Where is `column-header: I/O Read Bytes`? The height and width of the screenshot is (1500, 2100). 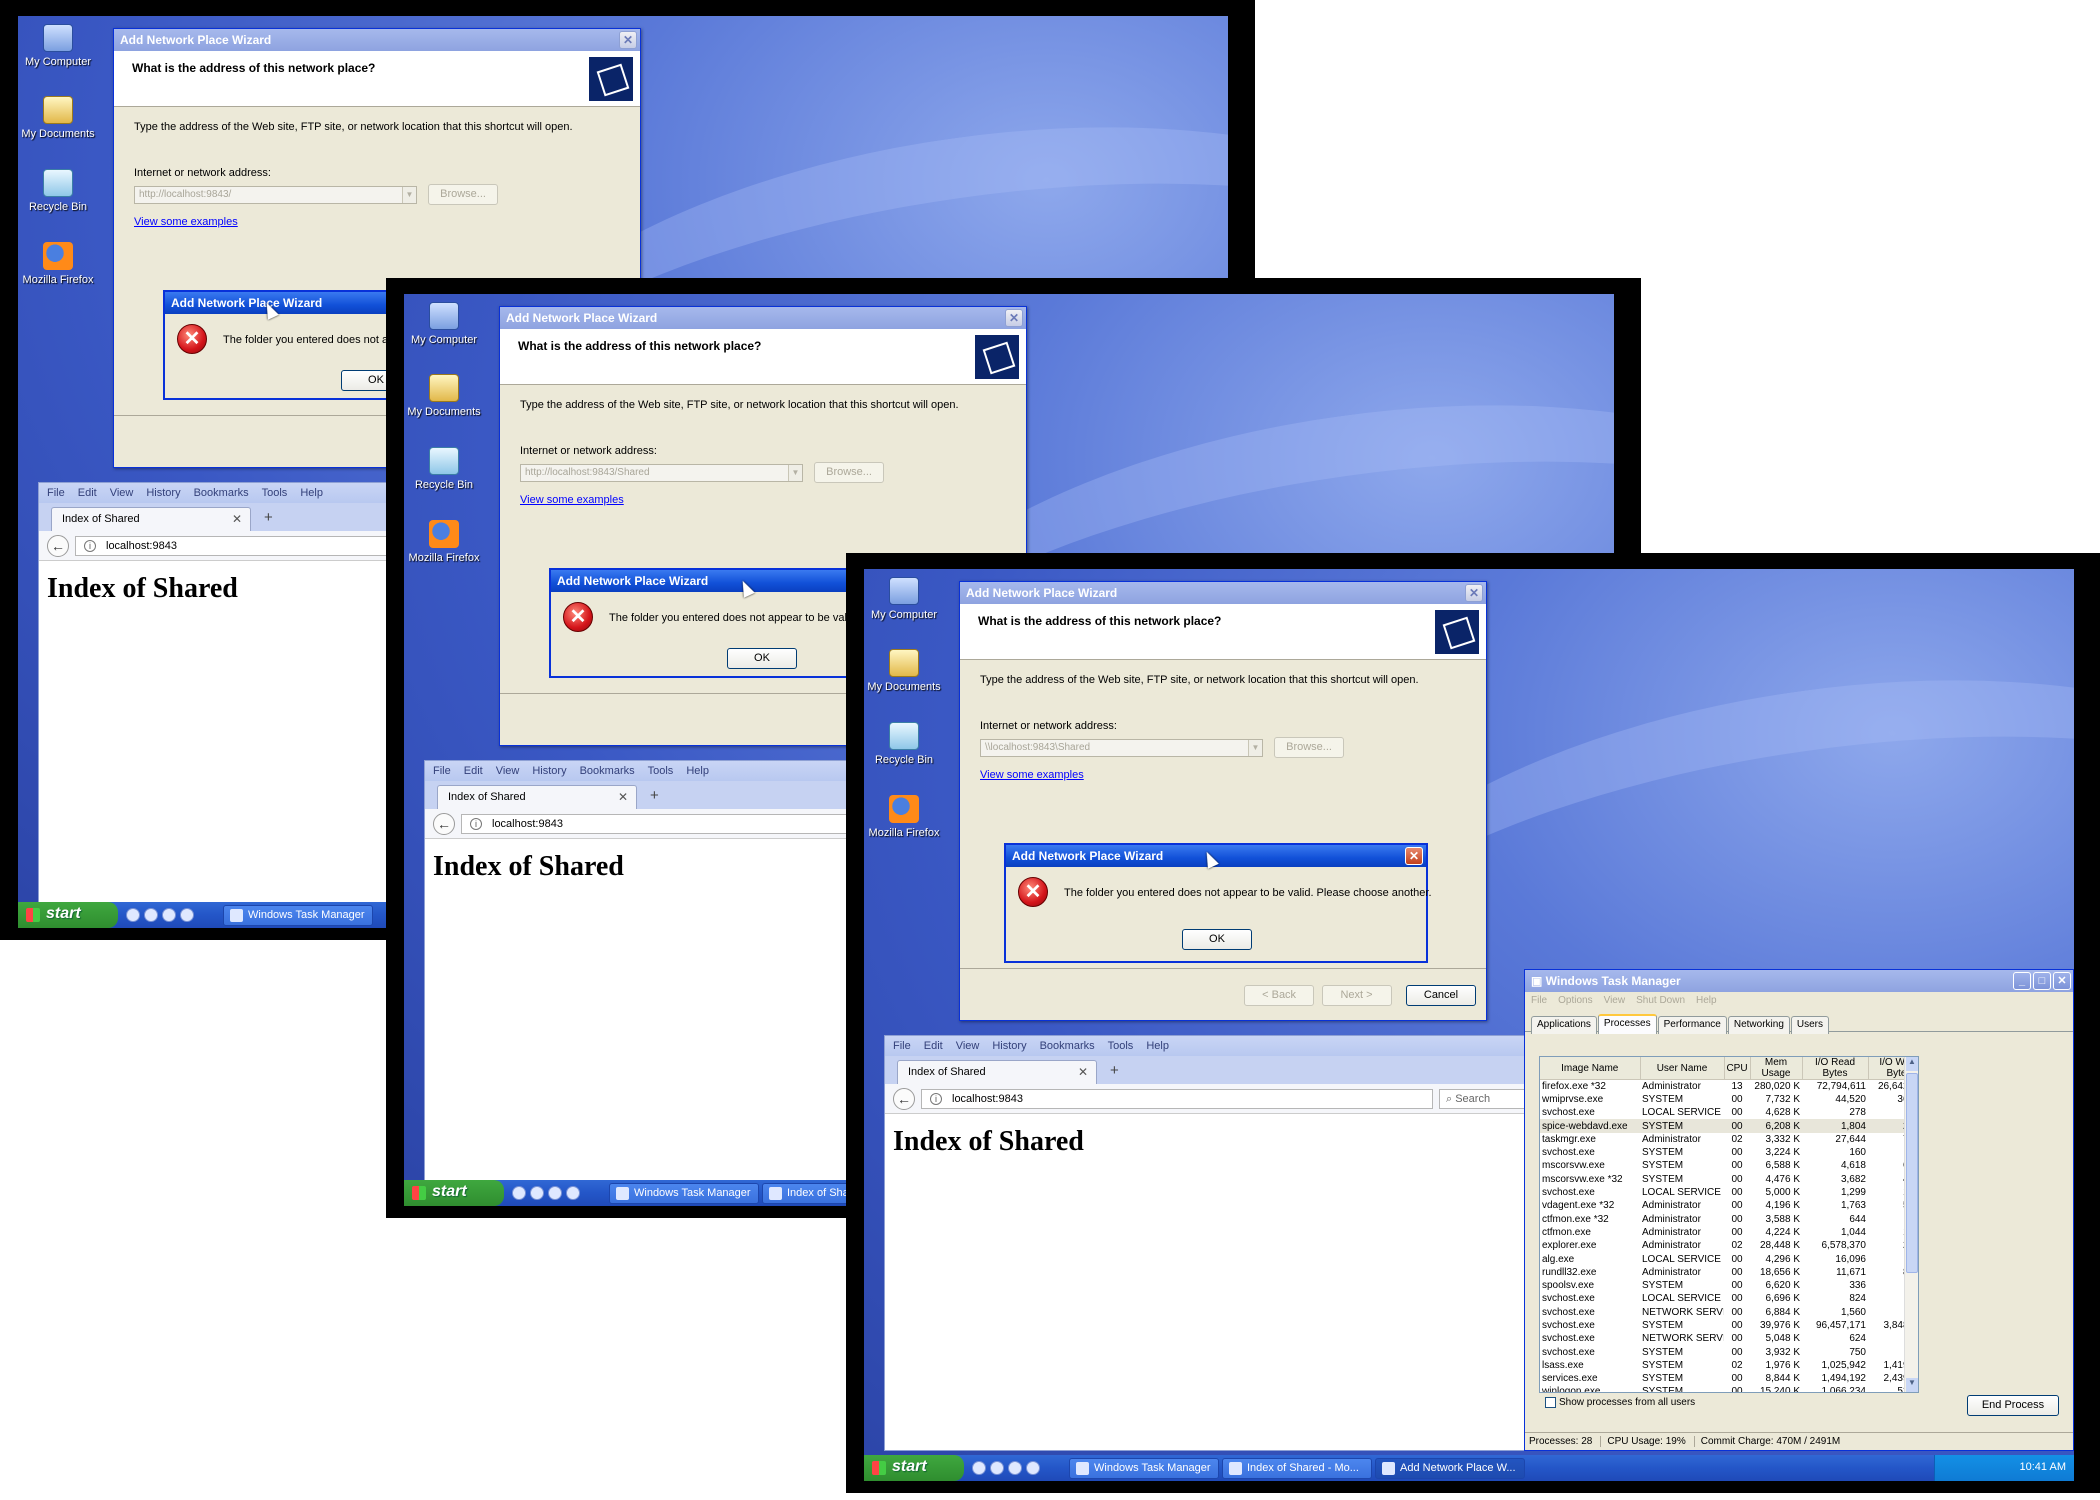 column-header: I/O Read Bytes is located at coordinates (1835, 1068).